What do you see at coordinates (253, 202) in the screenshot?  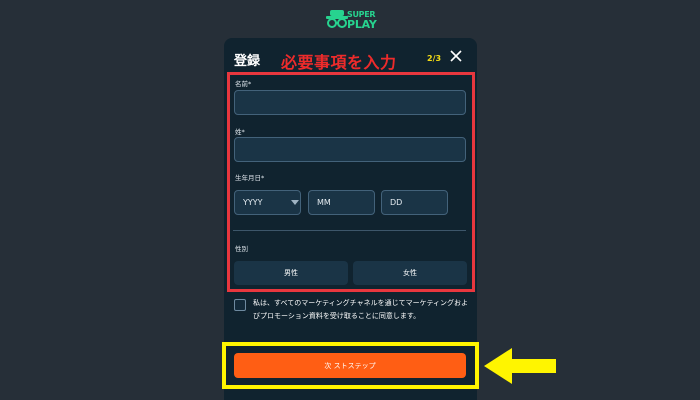 I see `birth-year-placeholder: YYYY` at bounding box center [253, 202].